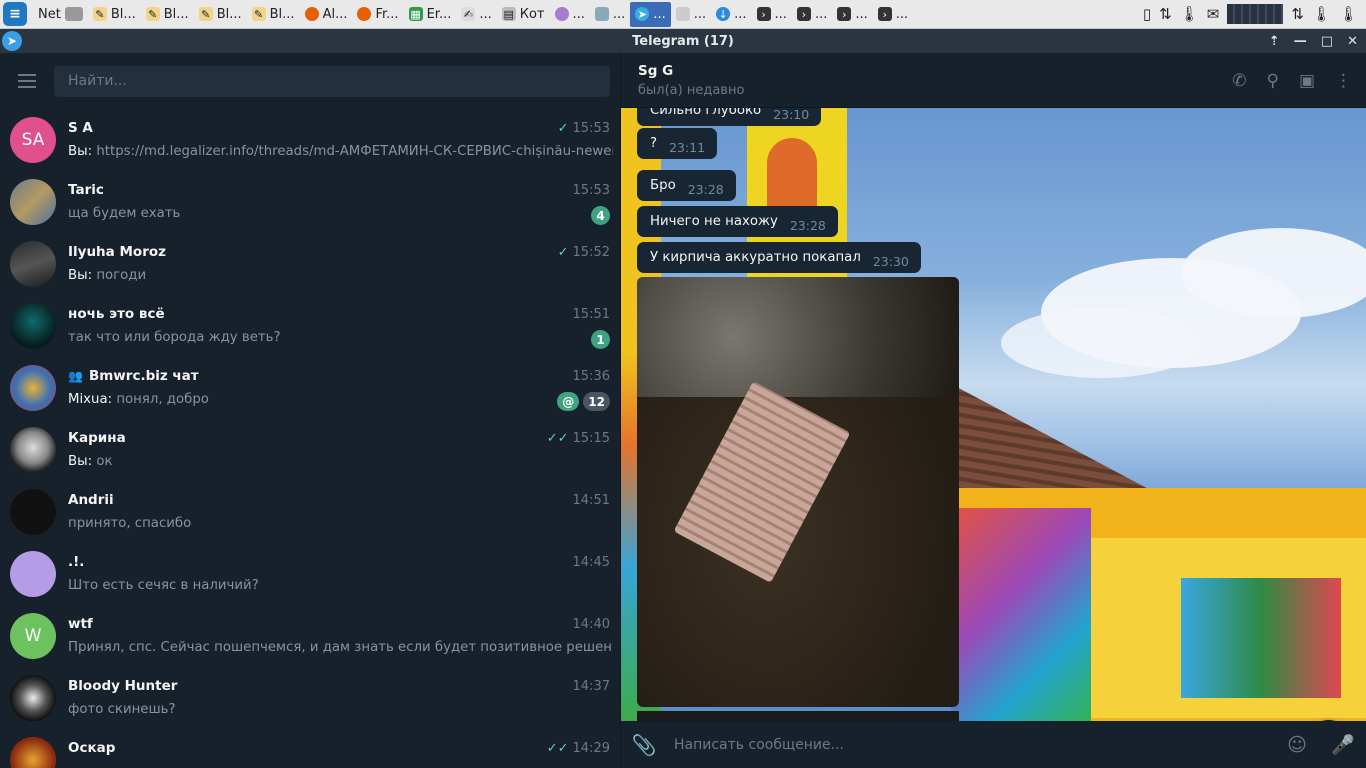 This screenshot has width=1366, height=768. What do you see at coordinates (123, 686) in the screenshot?
I see `chat-name: Bloody Hunter` at bounding box center [123, 686].